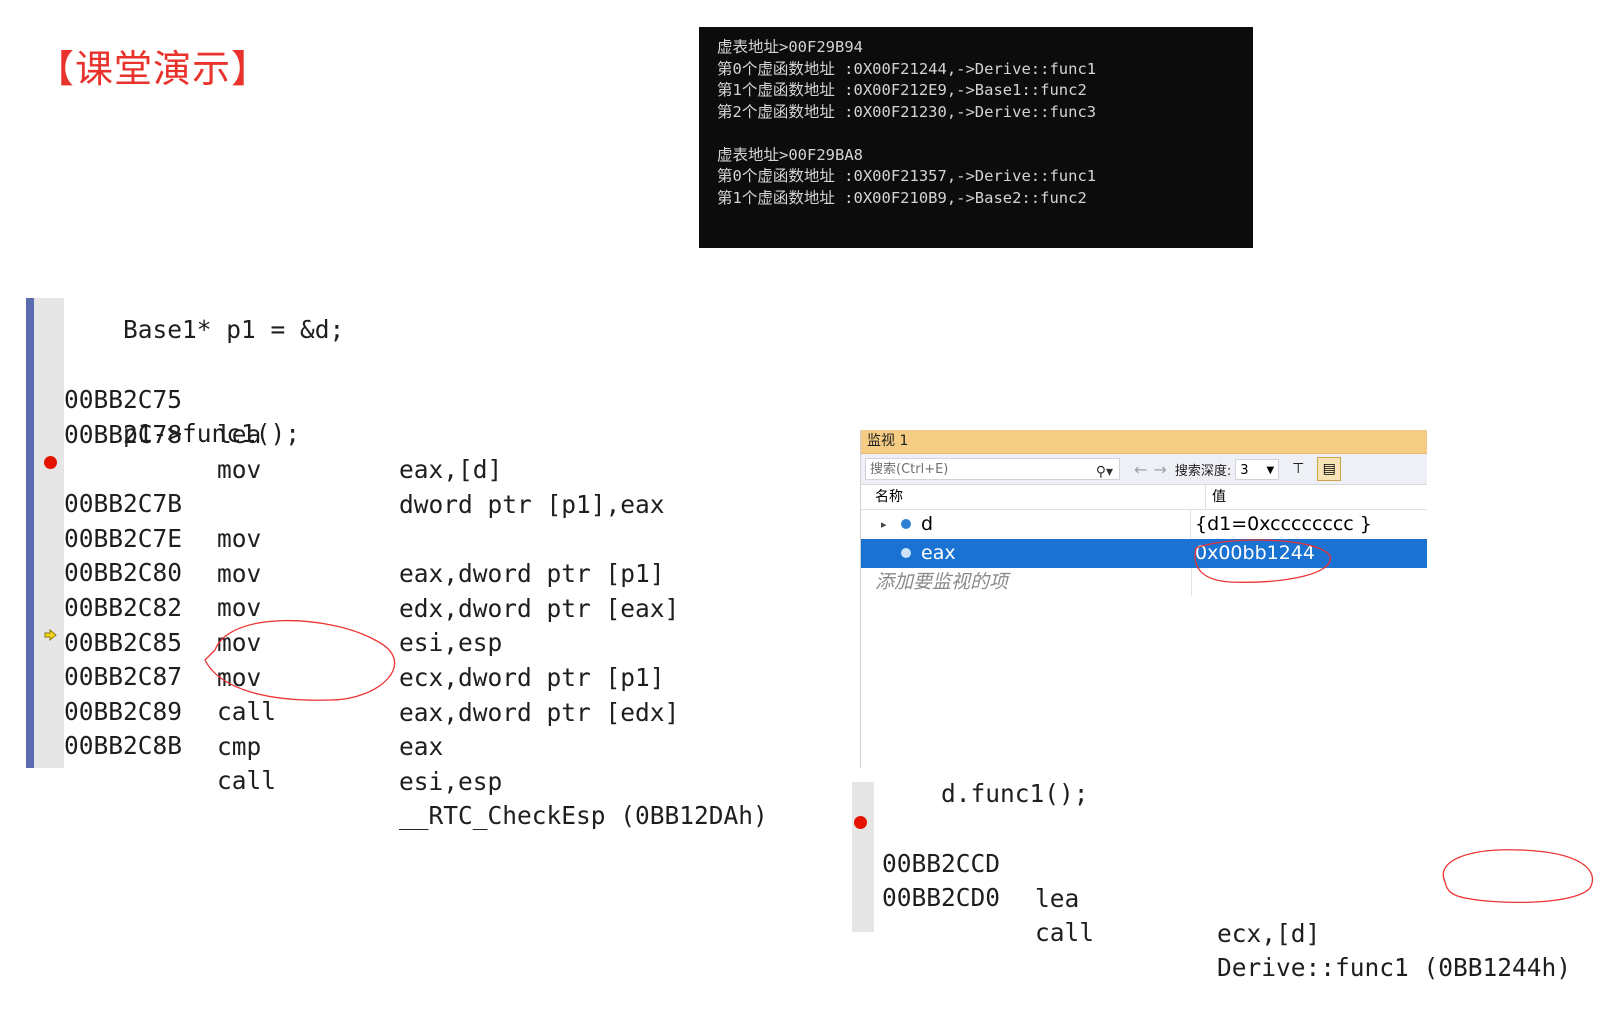  I want to click on disasm-row: 00BB2C78 mov dword ptr [p1],eax, so click(444, 450).